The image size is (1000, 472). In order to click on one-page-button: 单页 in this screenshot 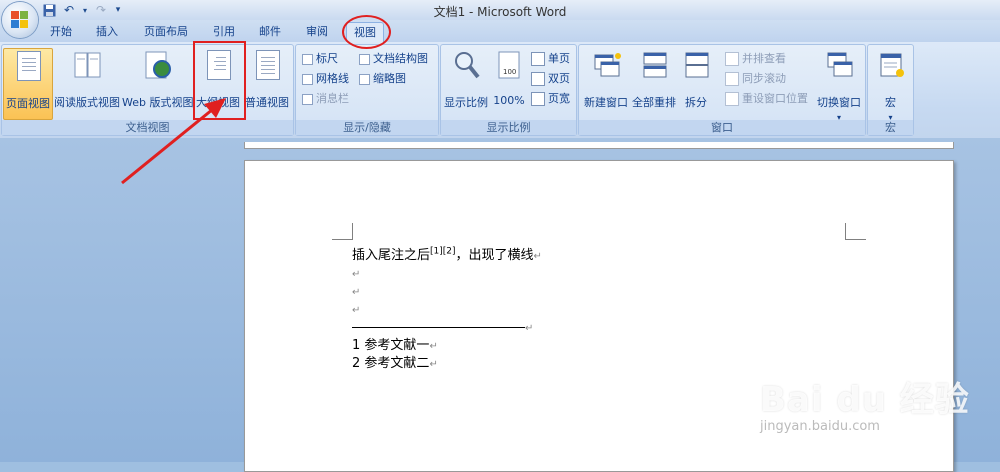, I will do `click(550, 59)`.